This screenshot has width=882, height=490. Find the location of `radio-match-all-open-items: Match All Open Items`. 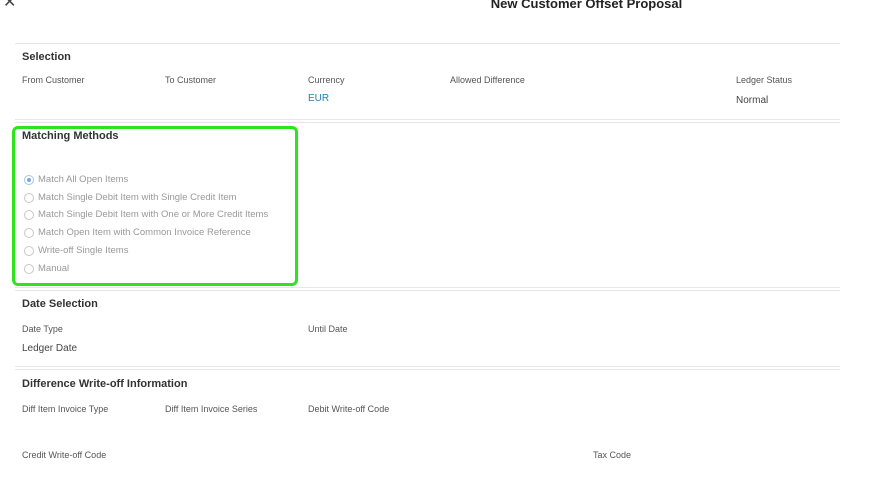

radio-match-all-open-items: Match All Open Items is located at coordinates (76, 179).